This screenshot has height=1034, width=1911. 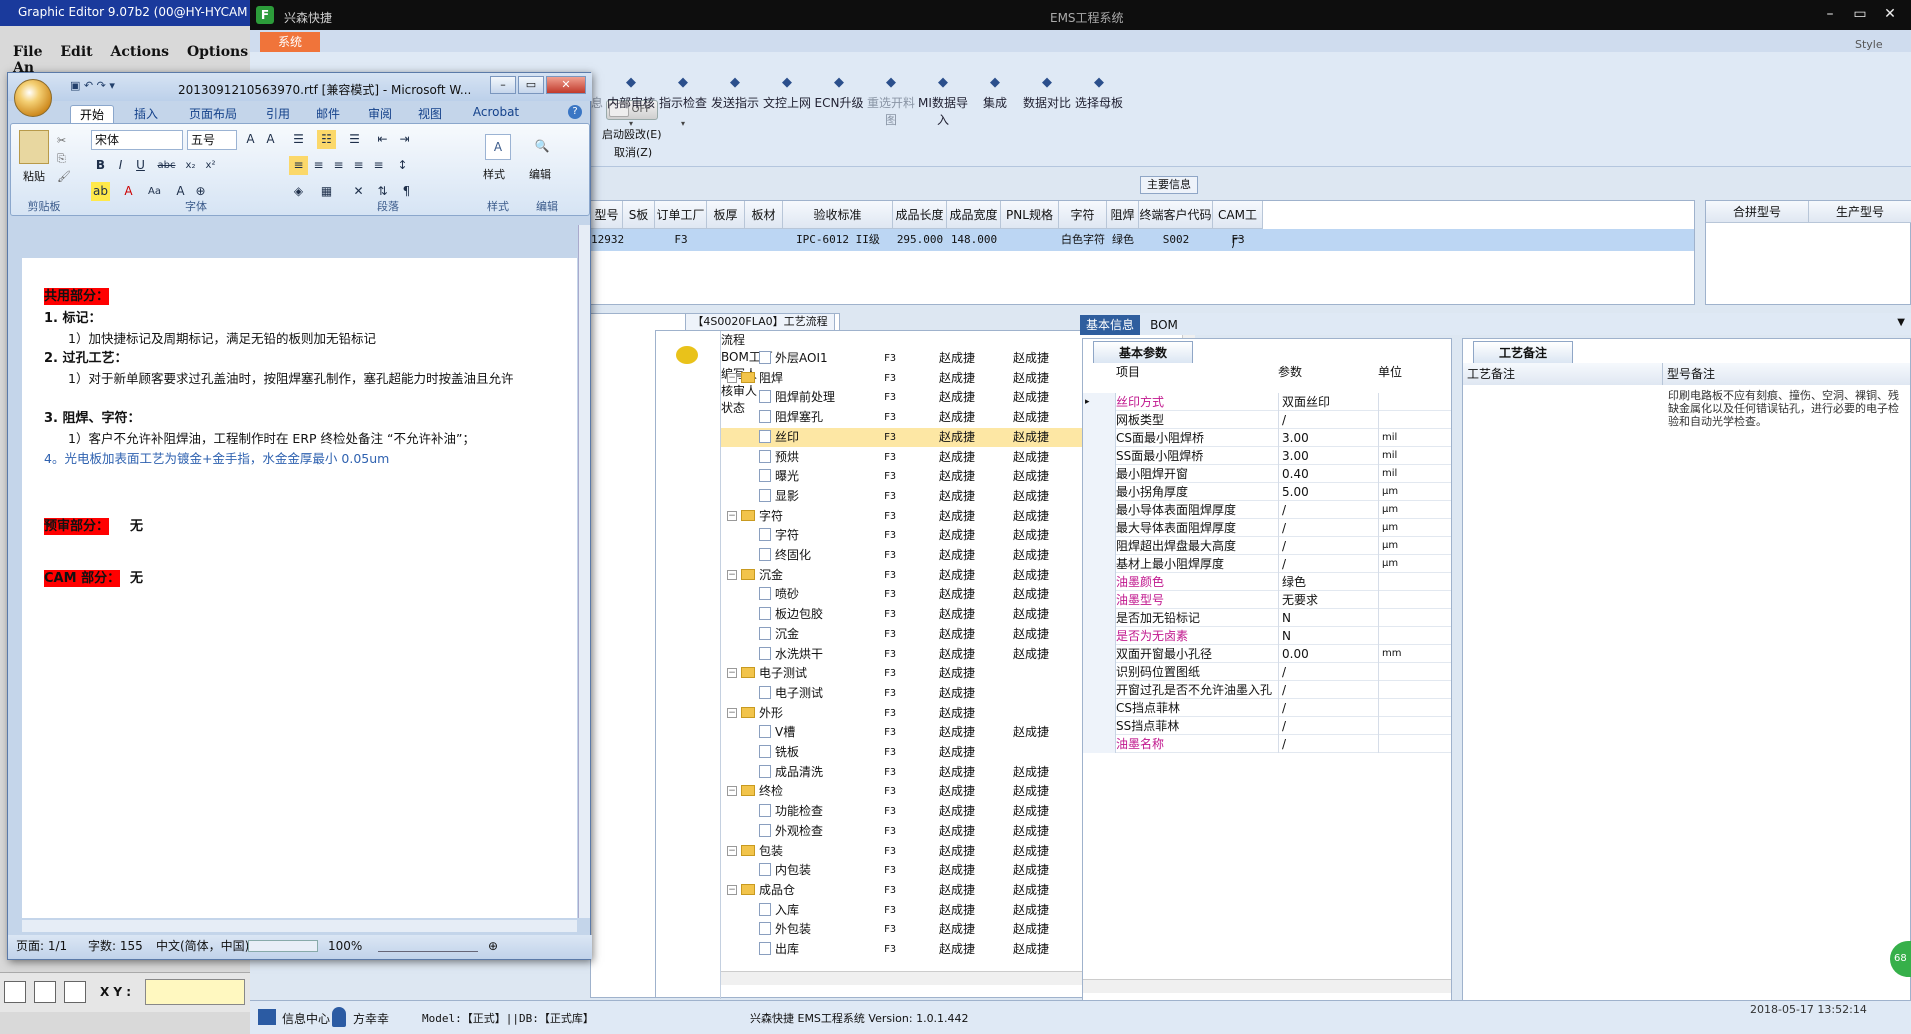 What do you see at coordinates (493, 946) in the screenshot?
I see `zoom-in-icon: ⊕` at bounding box center [493, 946].